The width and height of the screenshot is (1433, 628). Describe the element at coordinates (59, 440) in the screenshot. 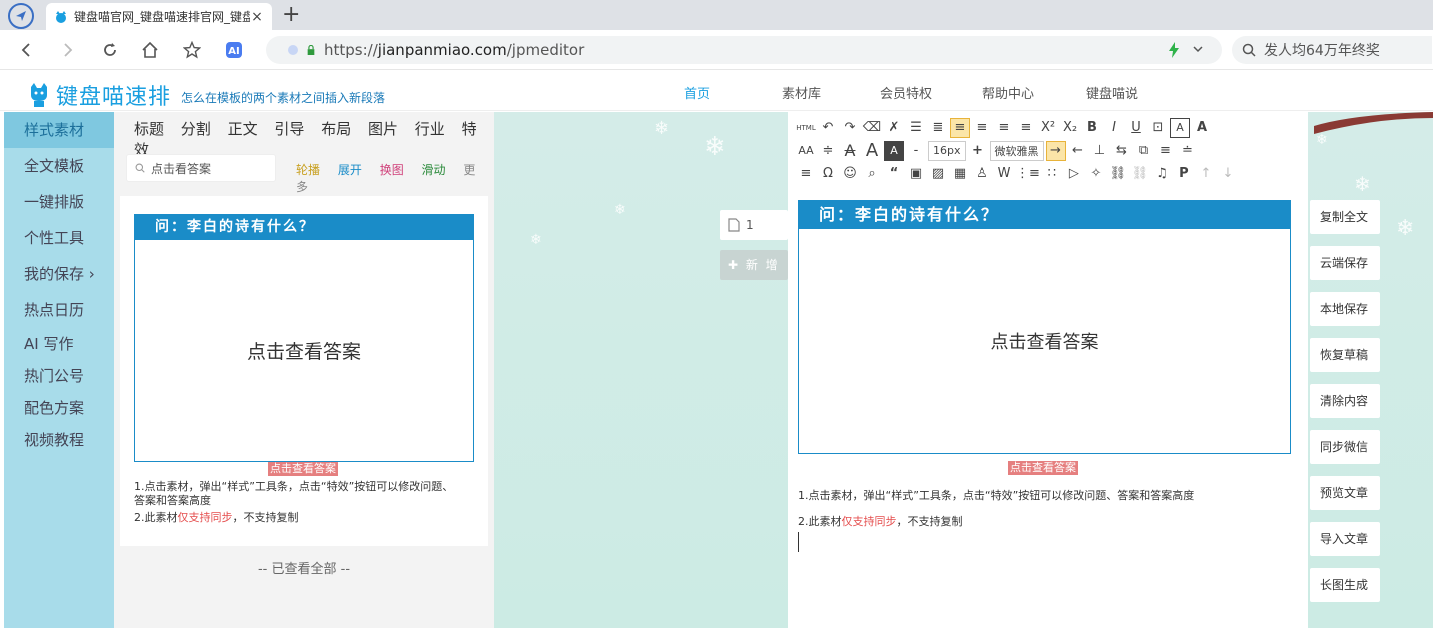

I see `sidebar-item-video-tutorials: 视频教程` at that location.